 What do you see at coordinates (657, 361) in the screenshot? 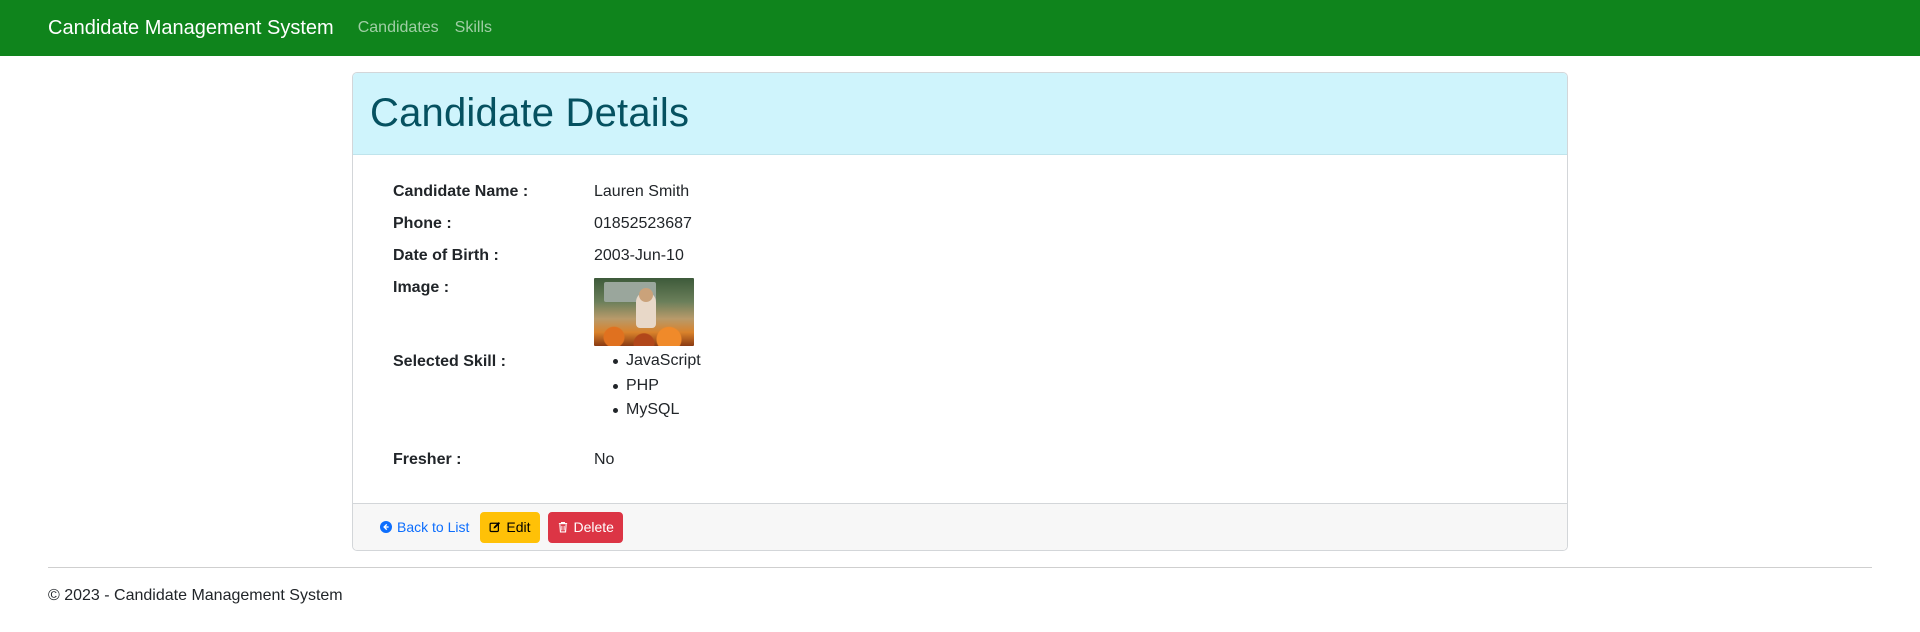
I see `list-item: JavaScript` at bounding box center [657, 361].